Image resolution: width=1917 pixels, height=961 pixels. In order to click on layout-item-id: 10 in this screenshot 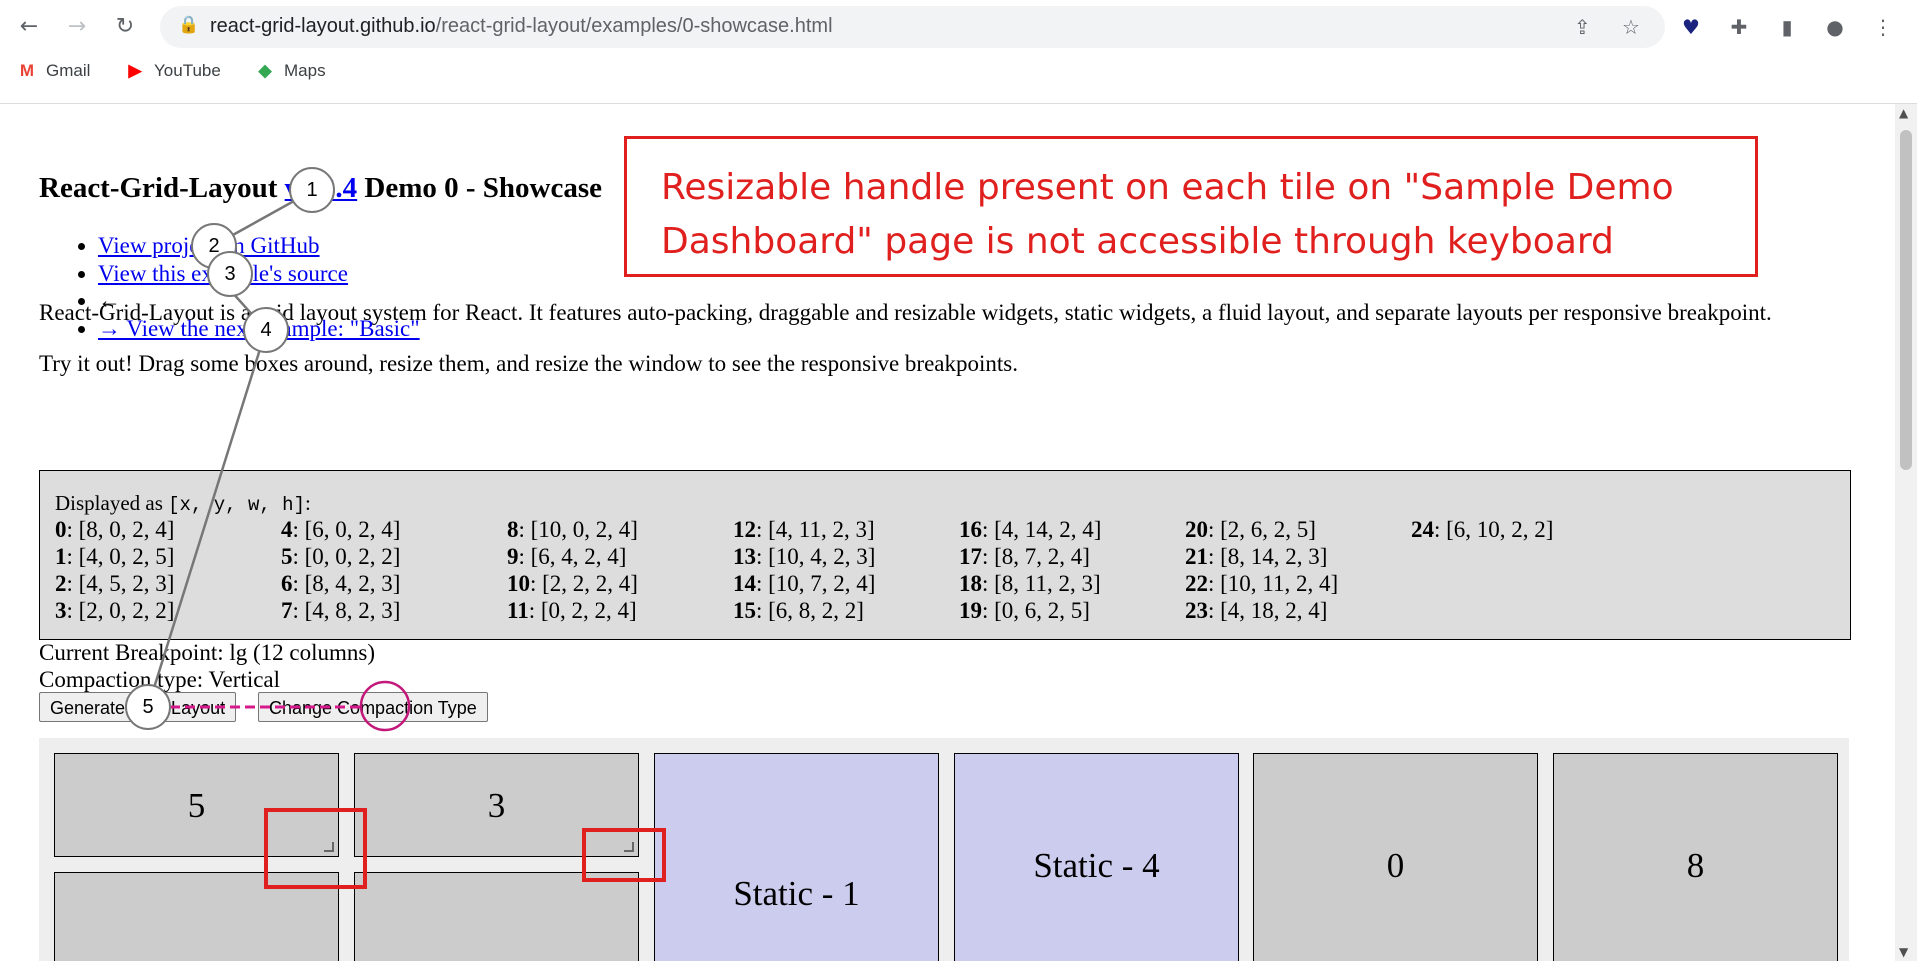, I will do `click(518, 583)`.